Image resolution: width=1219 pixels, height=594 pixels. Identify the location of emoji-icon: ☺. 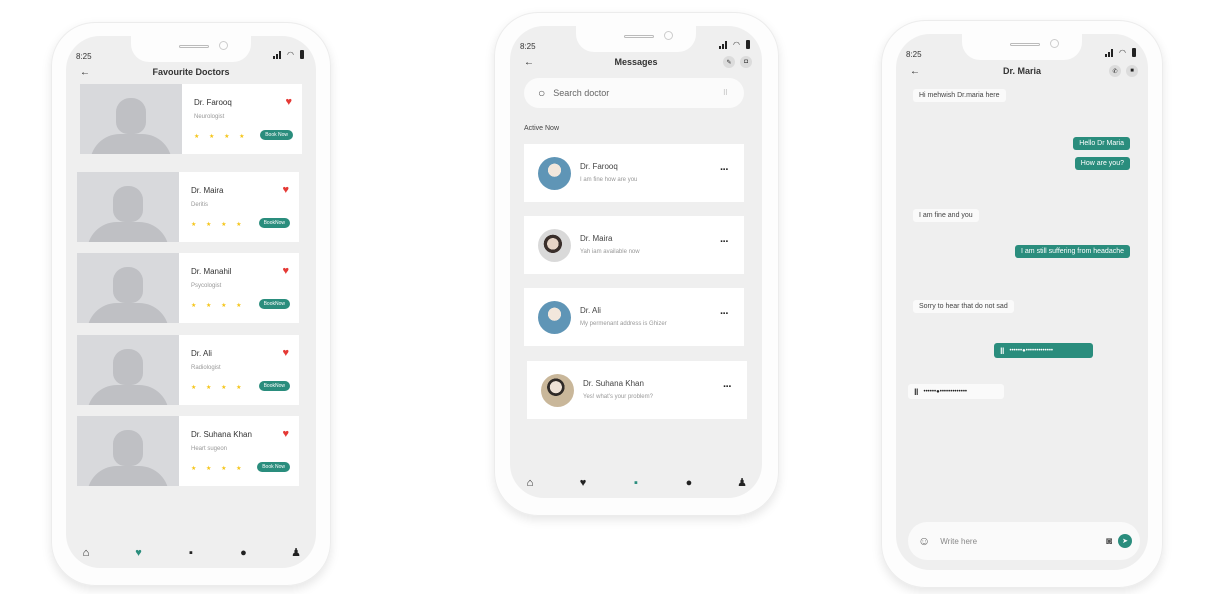
(924, 541).